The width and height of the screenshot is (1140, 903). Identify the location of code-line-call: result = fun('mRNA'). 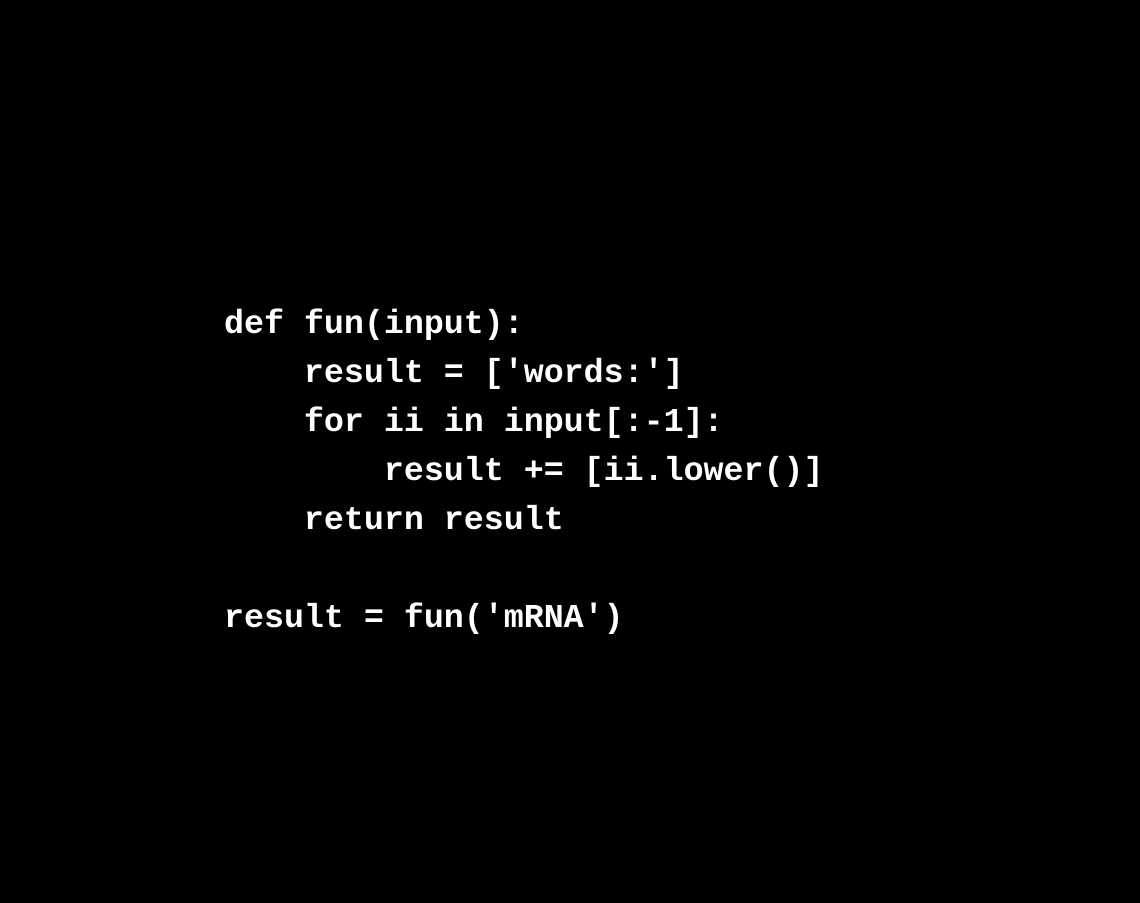
(424, 618).